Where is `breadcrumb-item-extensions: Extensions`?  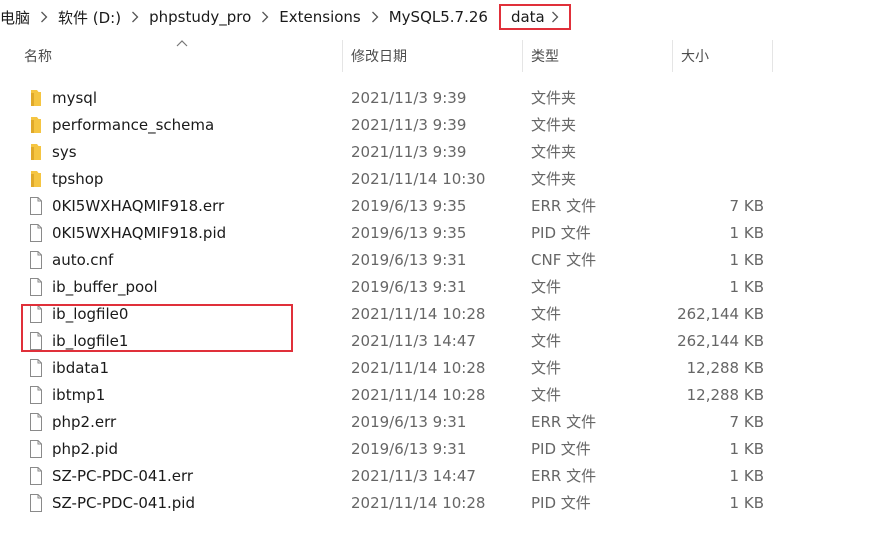 breadcrumb-item-extensions: Extensions is located at coordinates (319, 17).